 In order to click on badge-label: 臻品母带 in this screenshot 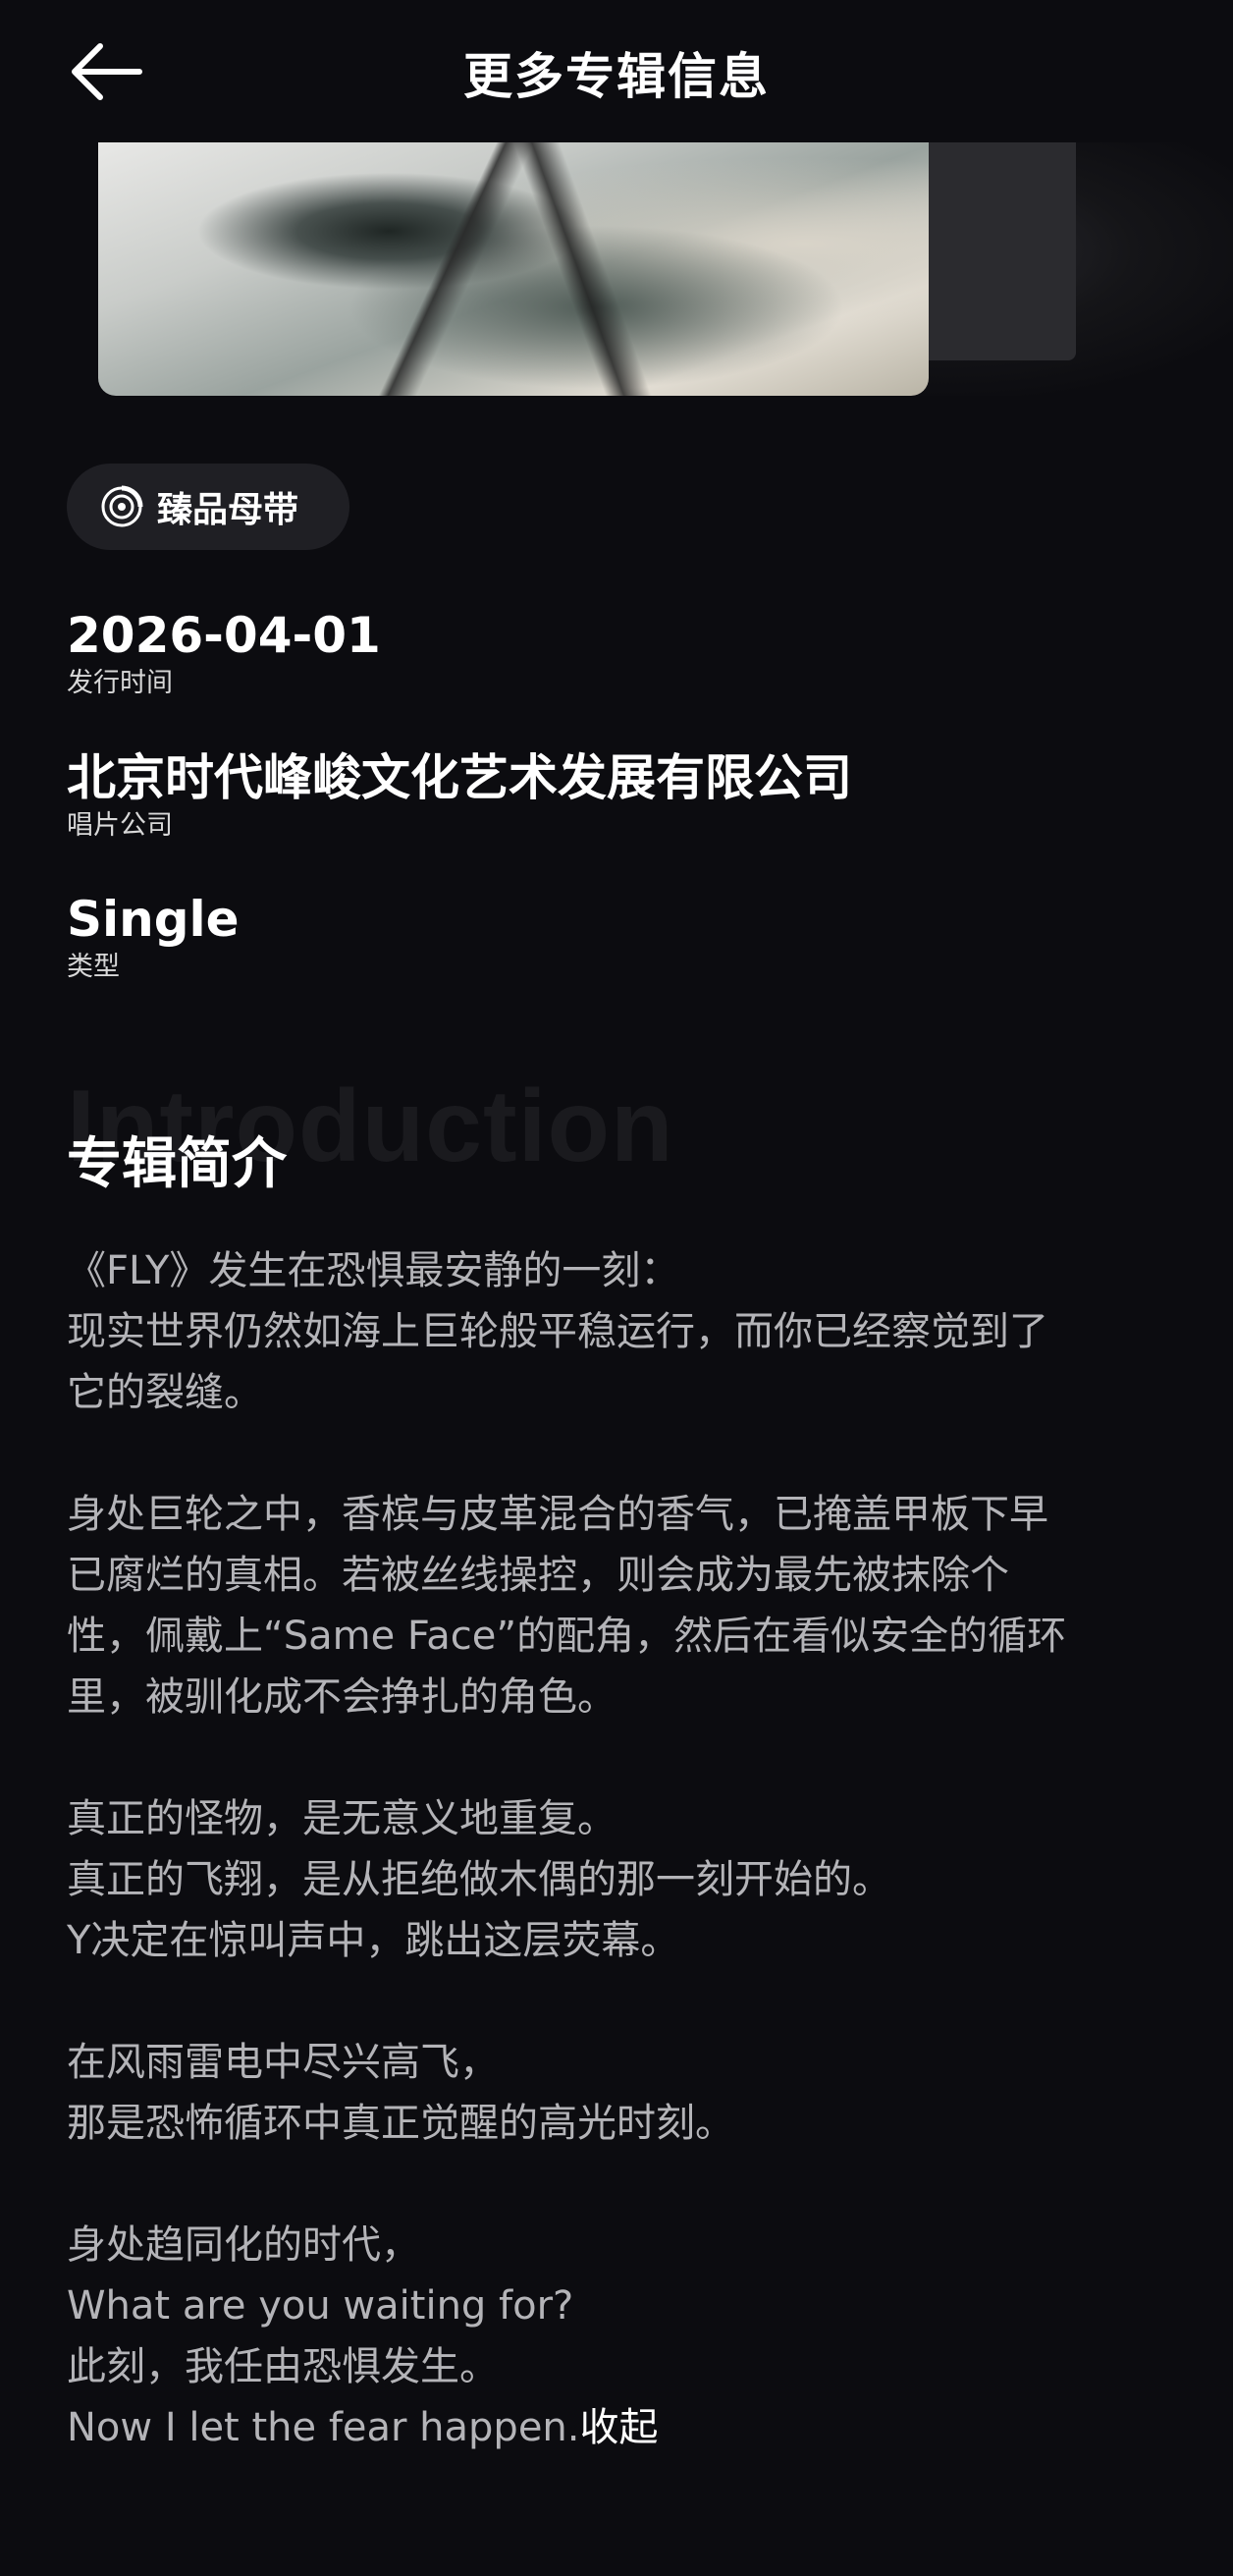, I will do `click(228, 510)`.